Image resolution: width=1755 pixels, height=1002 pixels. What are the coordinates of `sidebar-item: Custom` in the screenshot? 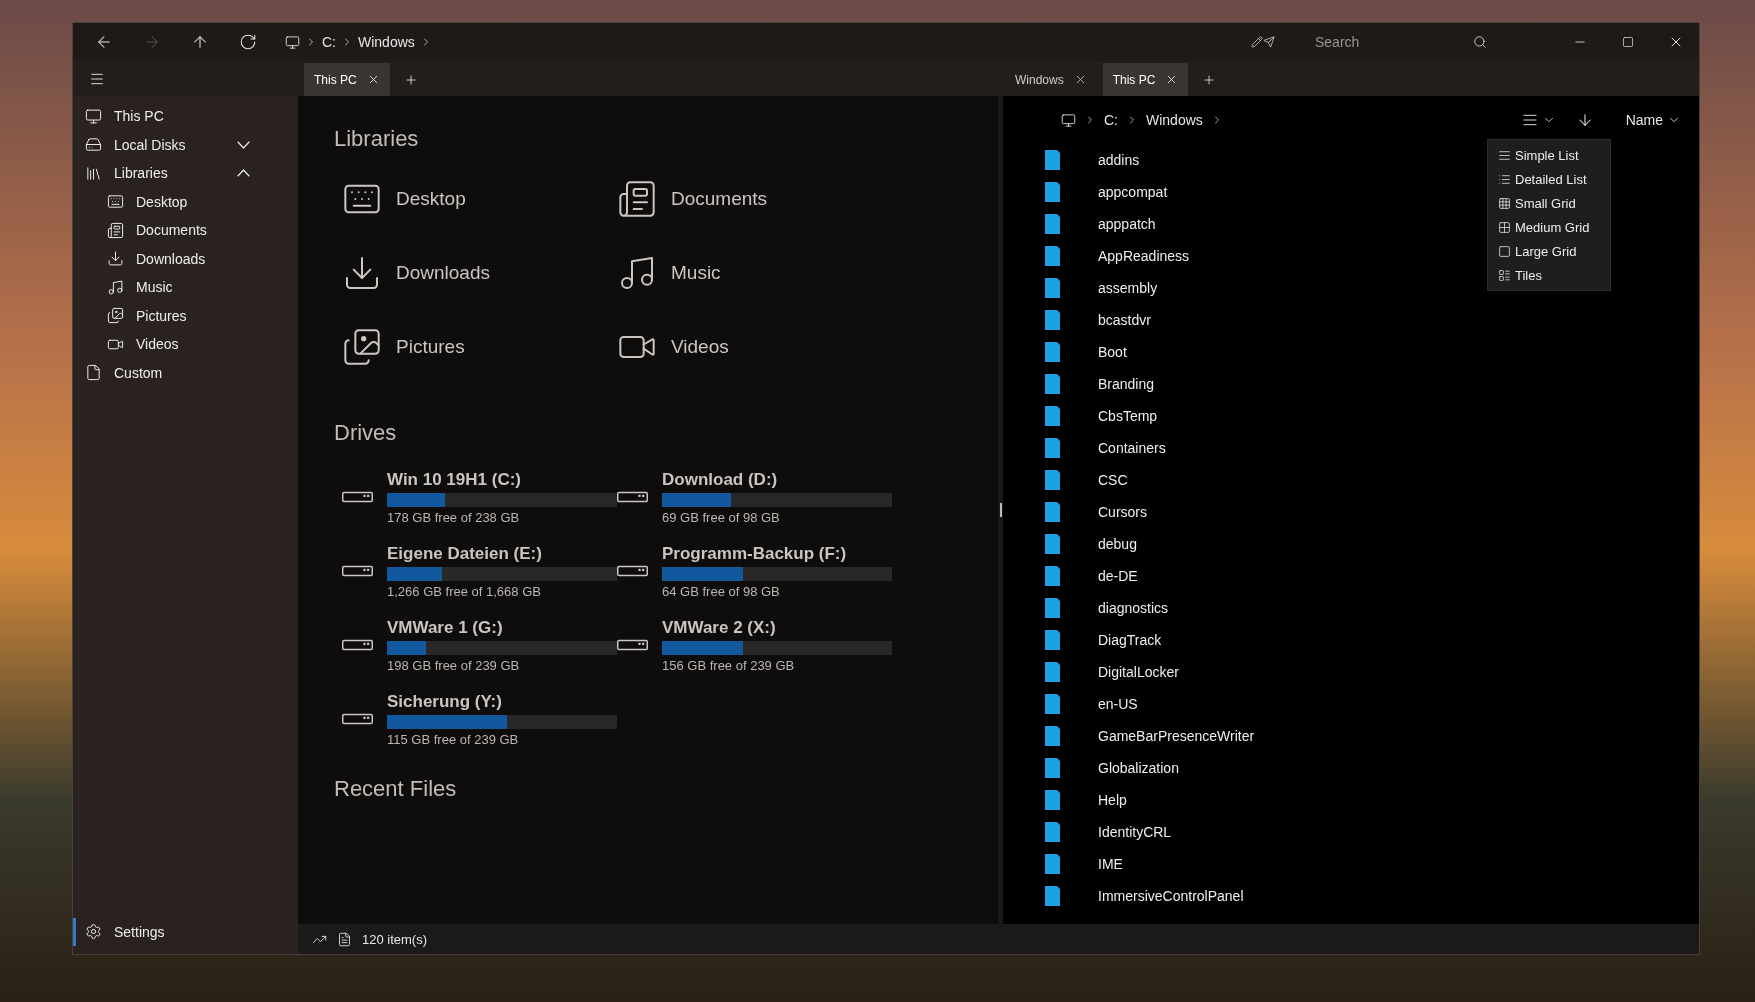 It's located at (185, 372).